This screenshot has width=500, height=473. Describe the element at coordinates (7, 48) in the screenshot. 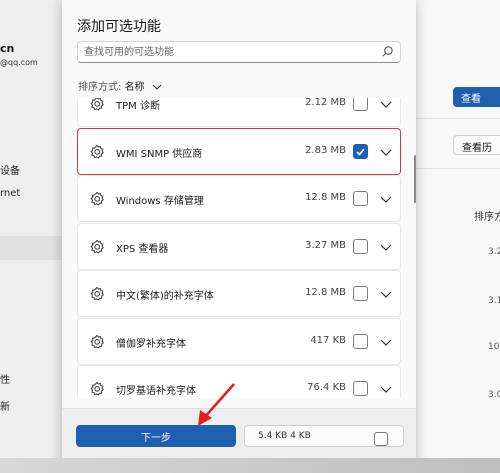

I see `user-name: cn` at that location.